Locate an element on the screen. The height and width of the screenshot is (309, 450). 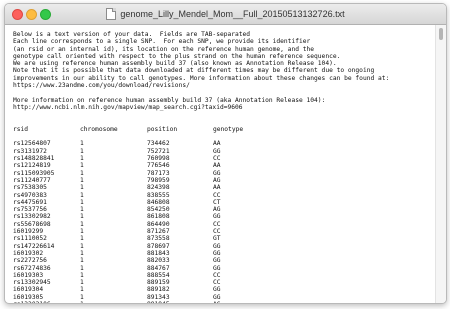
cell-rsid: rs1110052 is located at coordinates (30, 239).